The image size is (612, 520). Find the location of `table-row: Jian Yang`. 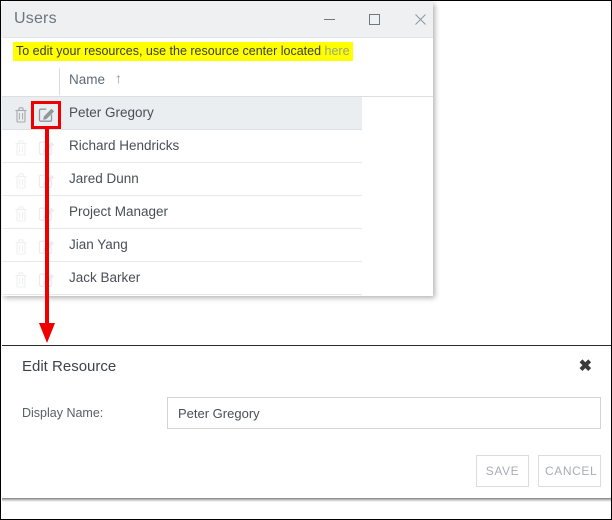

table-row: Jian Yang is located at coordinates (182, 245).